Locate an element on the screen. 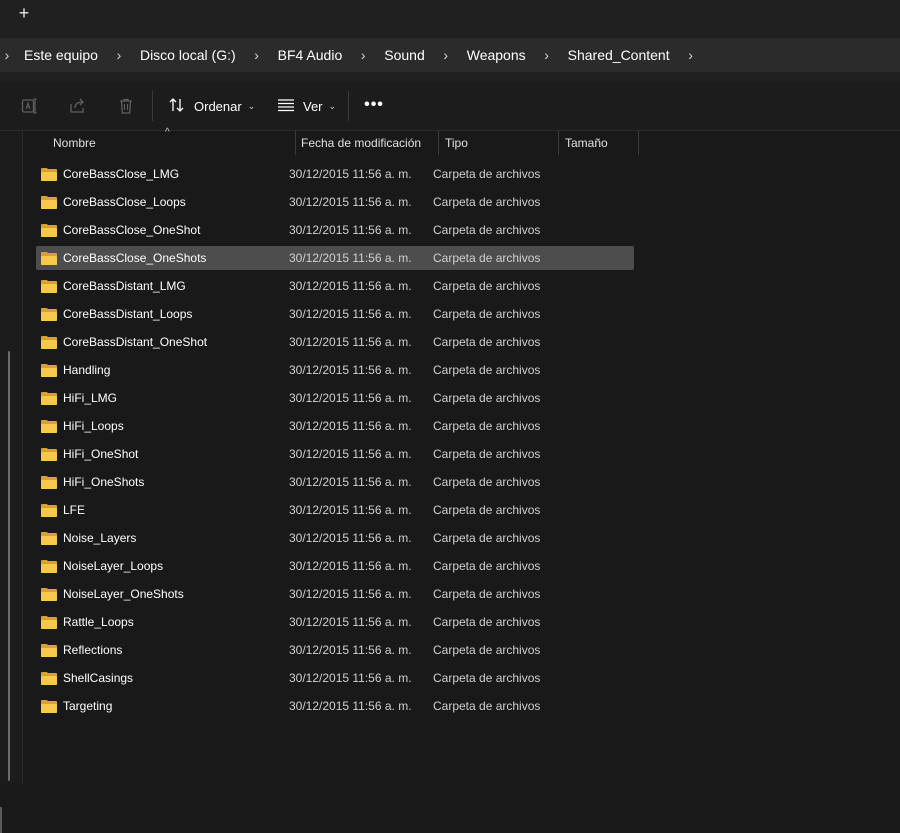  more-options-button: ••• is located at coordinates (374, 105).